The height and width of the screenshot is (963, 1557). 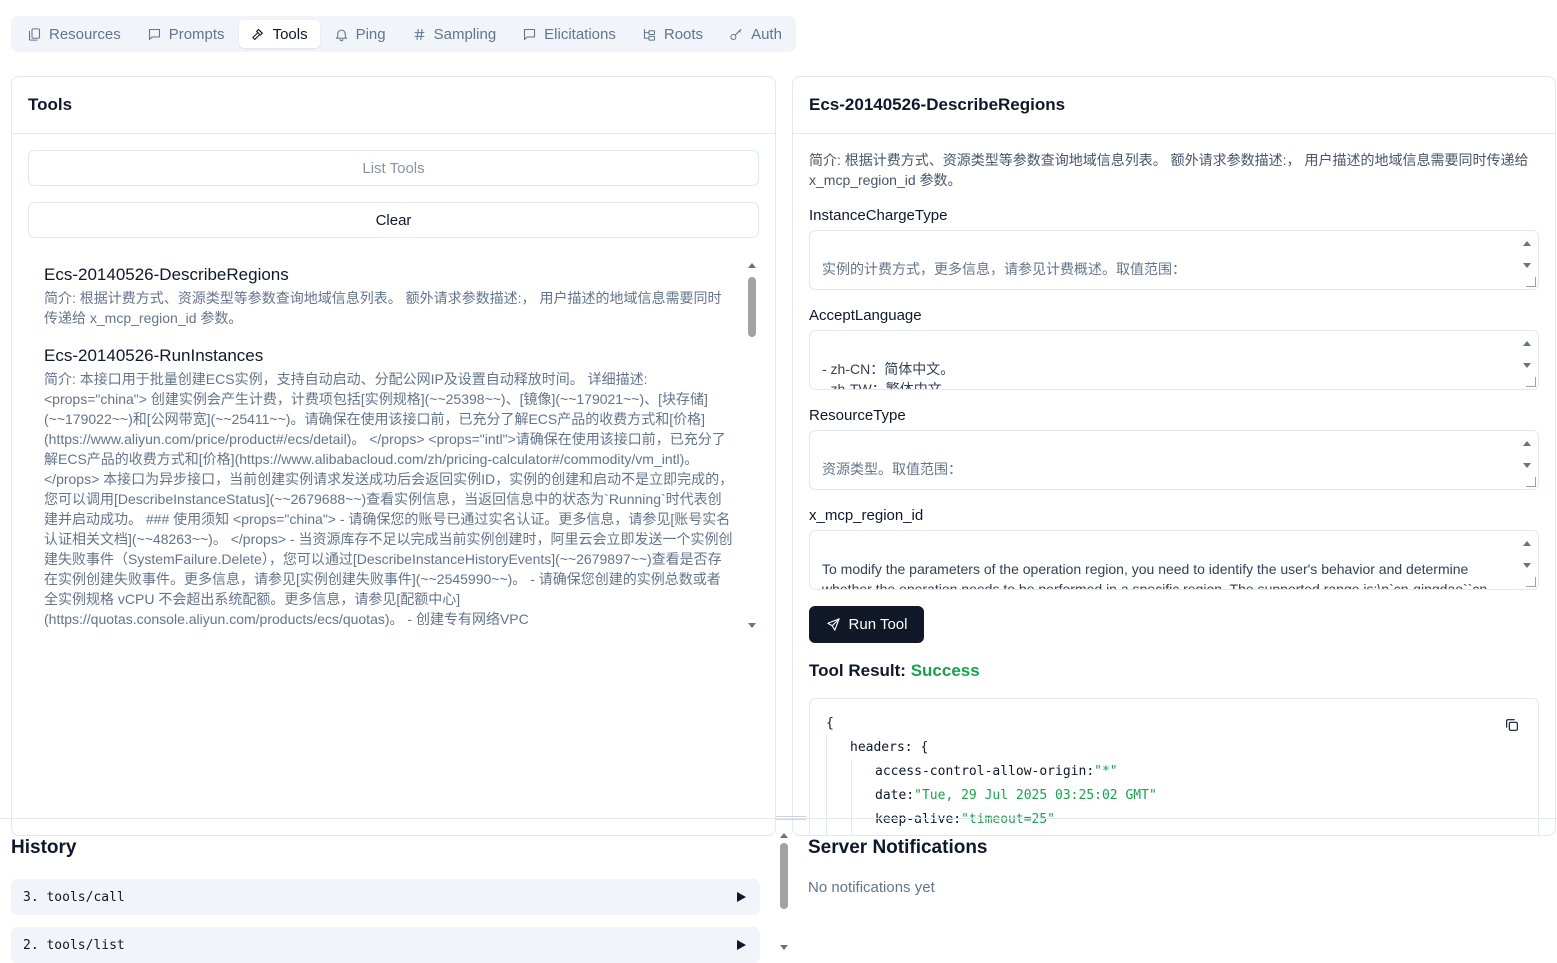 What do you see at coordinates (881, 747) in the screenshot?
I see `json-key: headers:` at bounding box center [881, 747].